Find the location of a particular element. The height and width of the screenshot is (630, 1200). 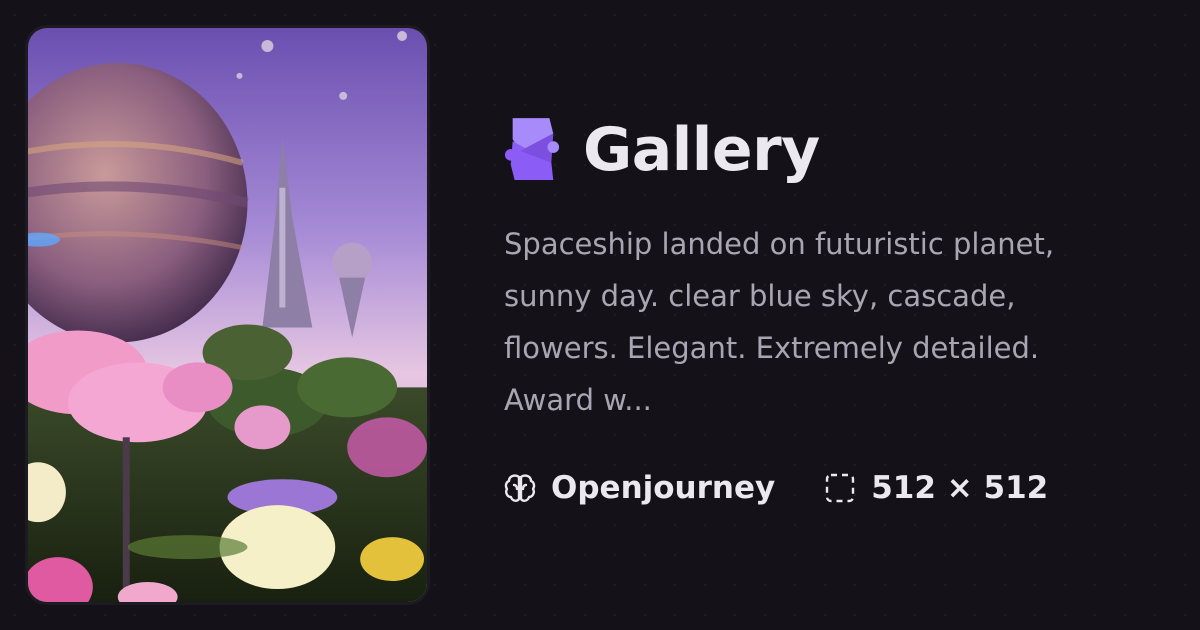

size-info: 512 × 512 is located at coordinates (935, 488).